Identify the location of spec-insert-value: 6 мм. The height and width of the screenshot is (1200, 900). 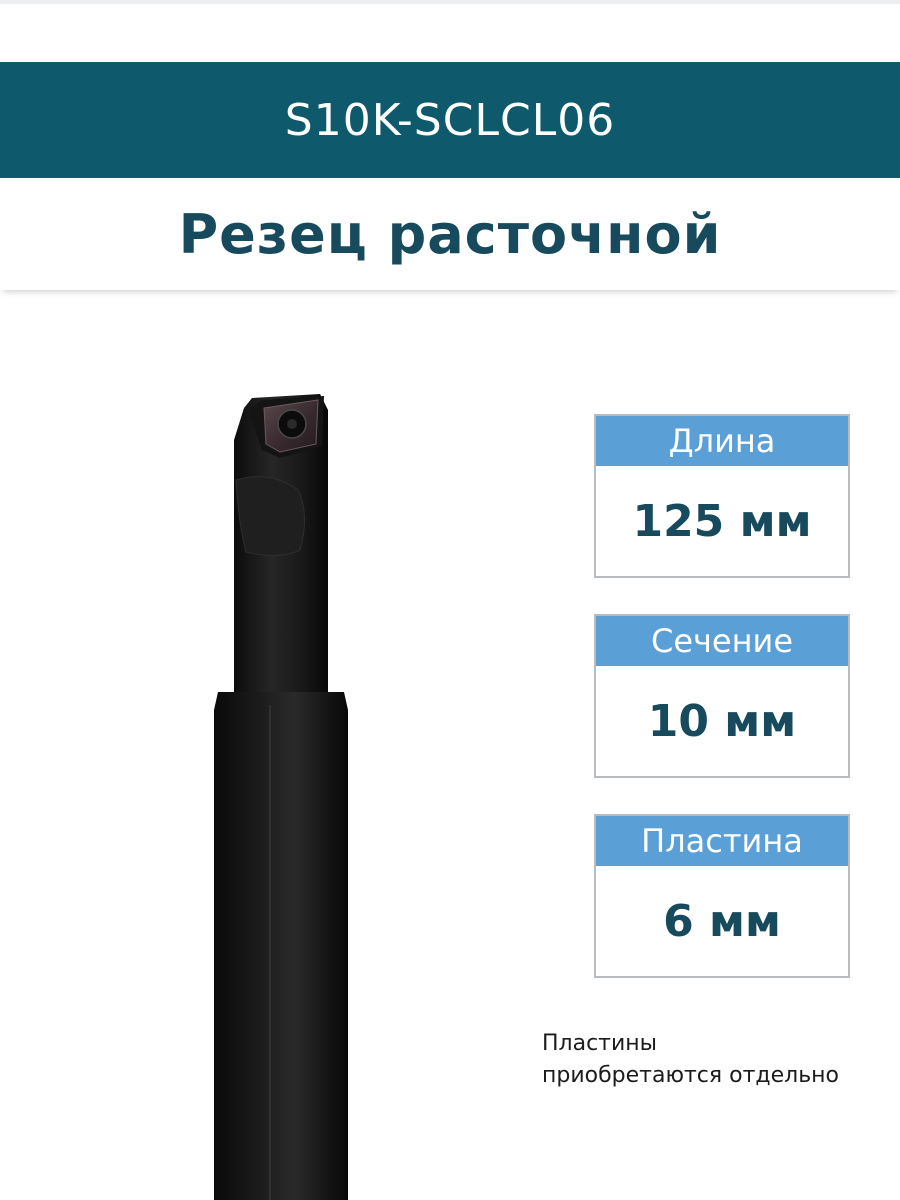
(722, 921).